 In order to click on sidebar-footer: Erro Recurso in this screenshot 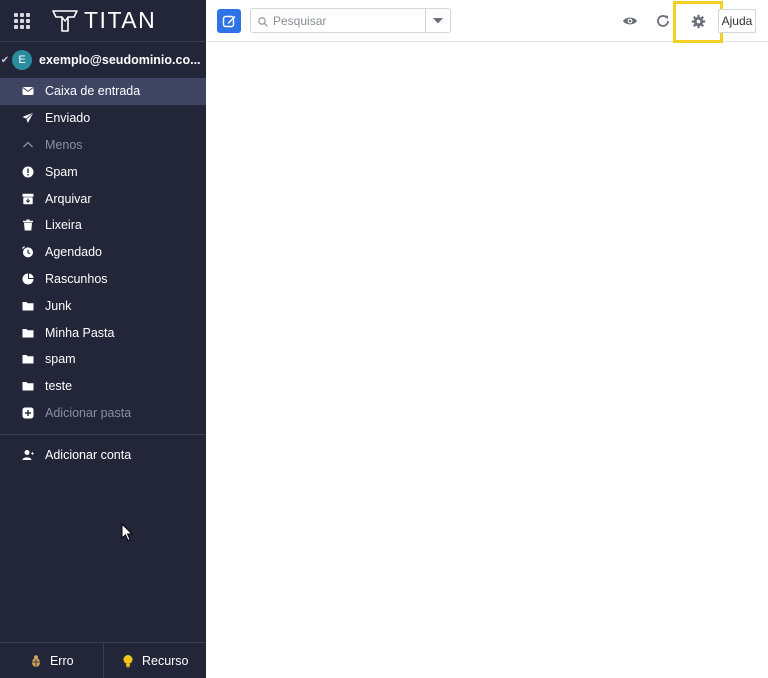, I will do `click(103, 660)`.